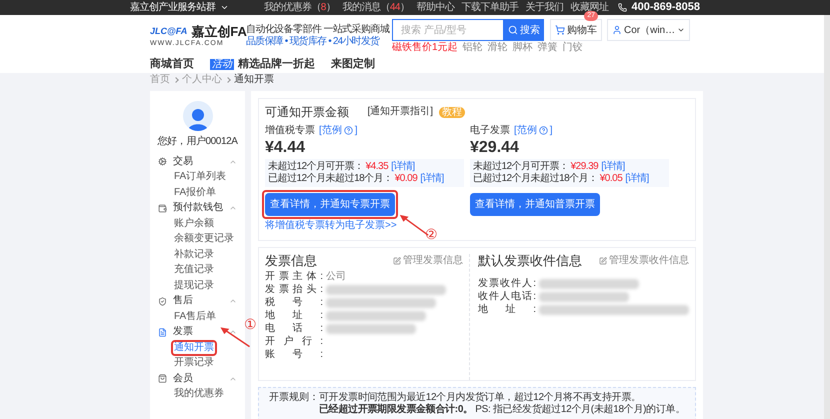 This screenshot has height=419, width=830. What do you see at coordinates (194, 348) in the screenshot?
I see `highlight-frame` at bounding box center [194, 348].